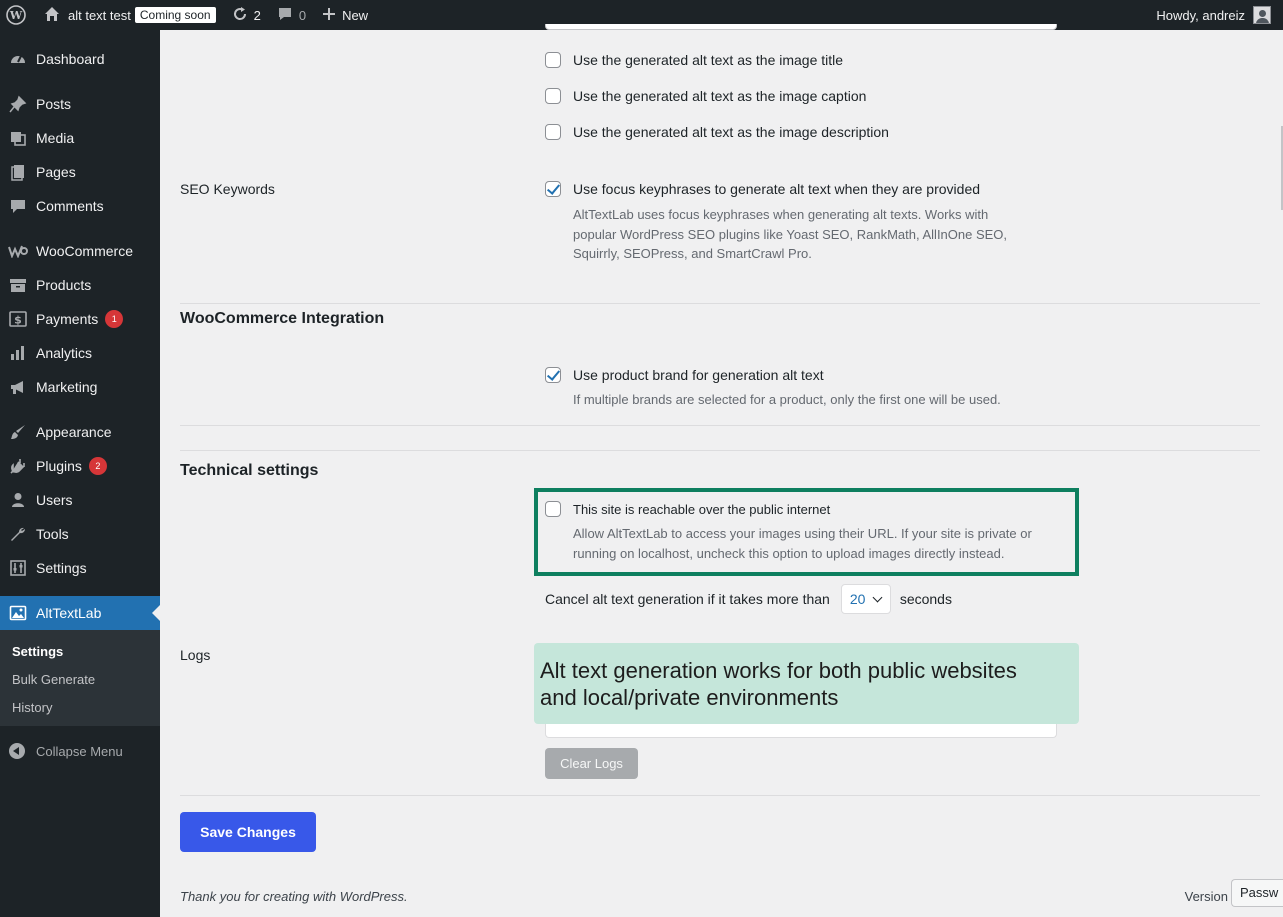  What do you see at coordinates (80, 319) in the screenshot?
I see `sidebar-item-payments: $ Payments 1` at bounding box center [80, 319].